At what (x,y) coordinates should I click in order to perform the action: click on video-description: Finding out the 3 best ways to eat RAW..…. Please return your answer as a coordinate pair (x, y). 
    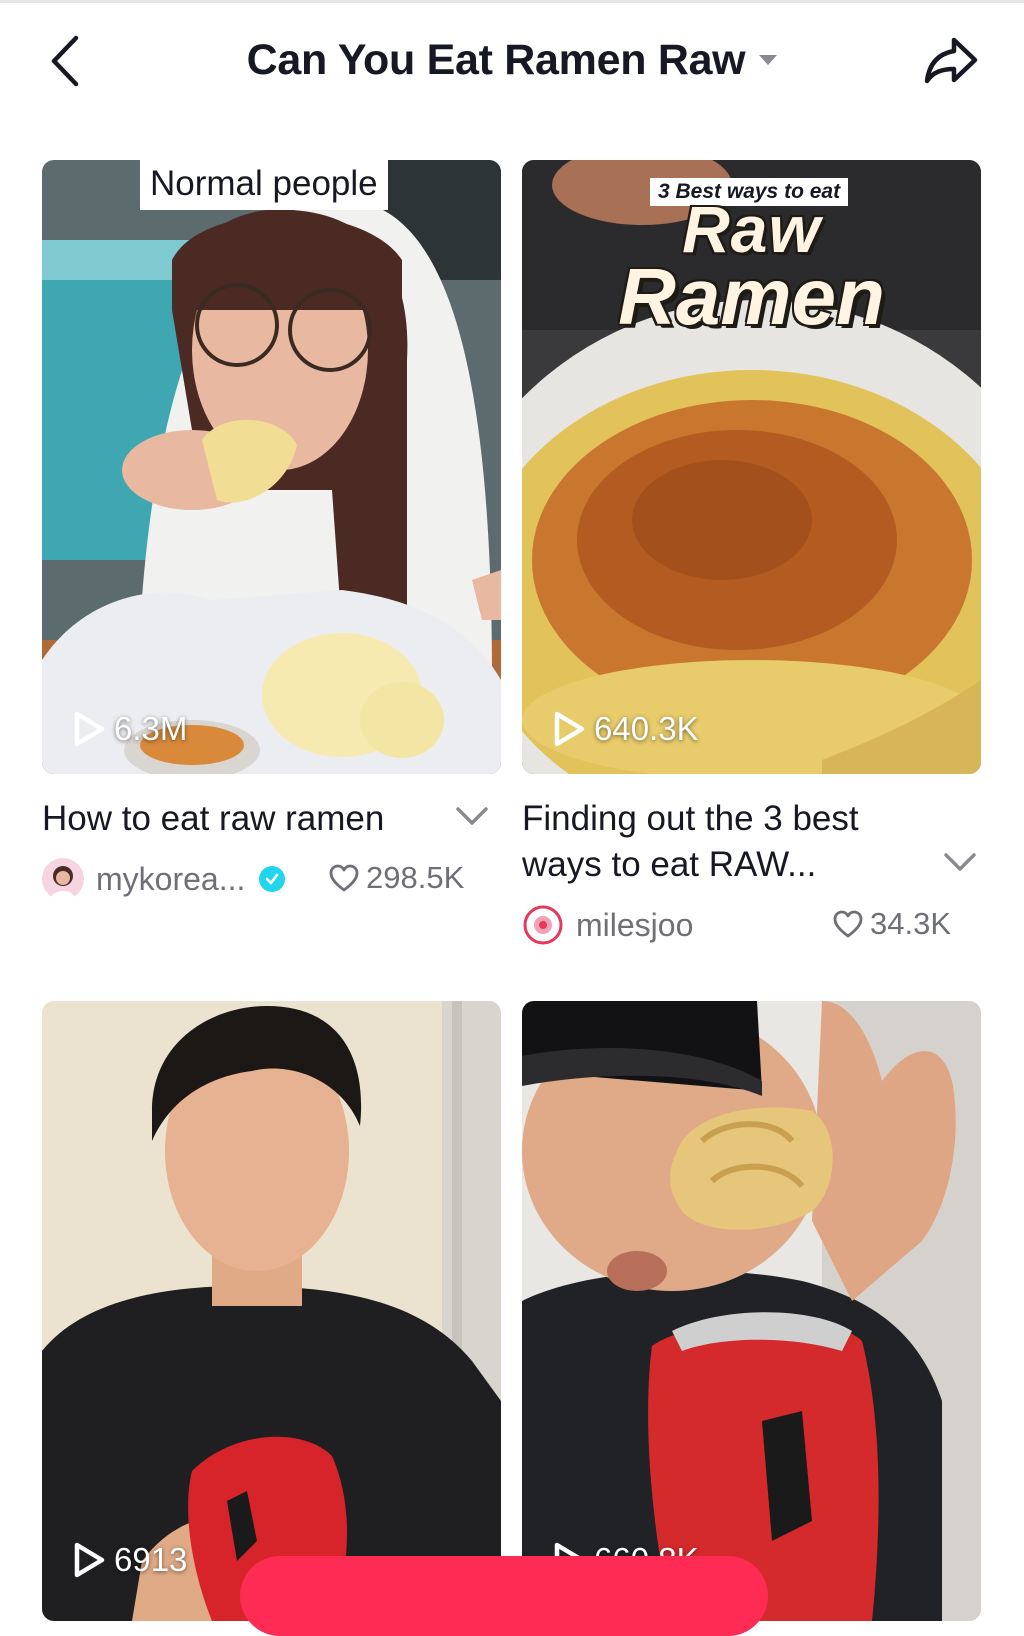
    Looking at the image, I should click on (717, 842).